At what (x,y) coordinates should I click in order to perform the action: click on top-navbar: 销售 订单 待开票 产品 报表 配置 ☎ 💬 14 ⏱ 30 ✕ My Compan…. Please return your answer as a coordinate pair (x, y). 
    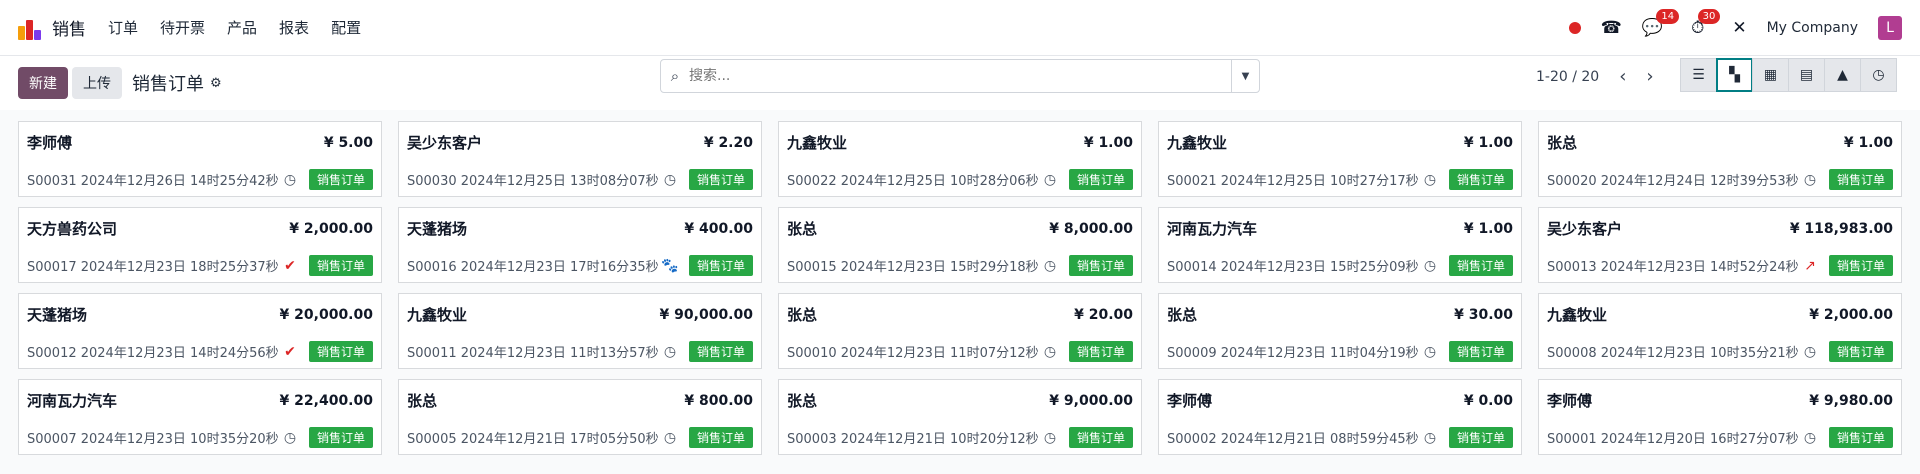
    Looking at the image, I should click on (960, 28).